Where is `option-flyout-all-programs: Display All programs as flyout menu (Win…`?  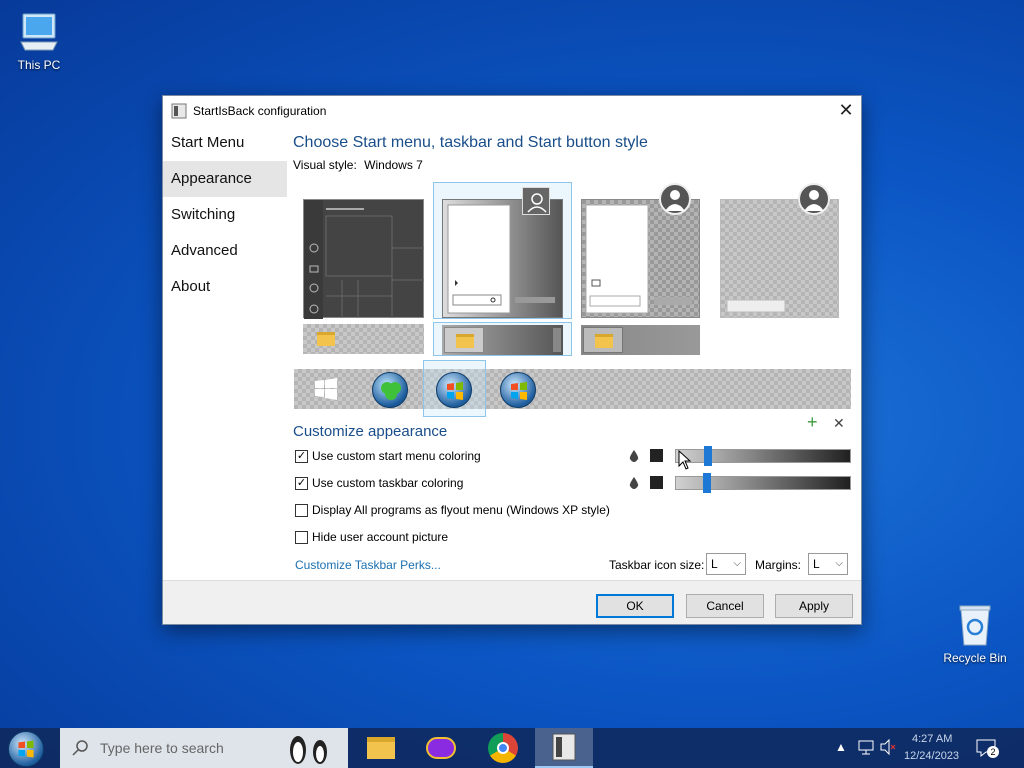
option-flyout-all-programs: Display All programs as flyout menu (Win… is located at coordinates (452, 510).